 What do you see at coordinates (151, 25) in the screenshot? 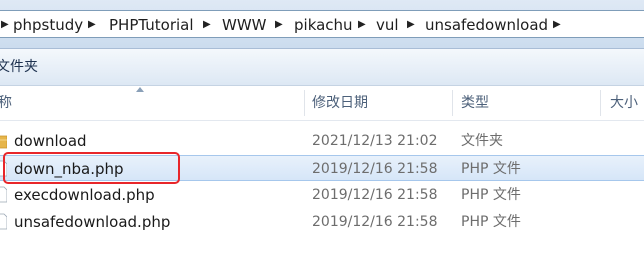
I see `breadcrumb-phptutorial: PHPTutorial` at bounding box center [151, 25].